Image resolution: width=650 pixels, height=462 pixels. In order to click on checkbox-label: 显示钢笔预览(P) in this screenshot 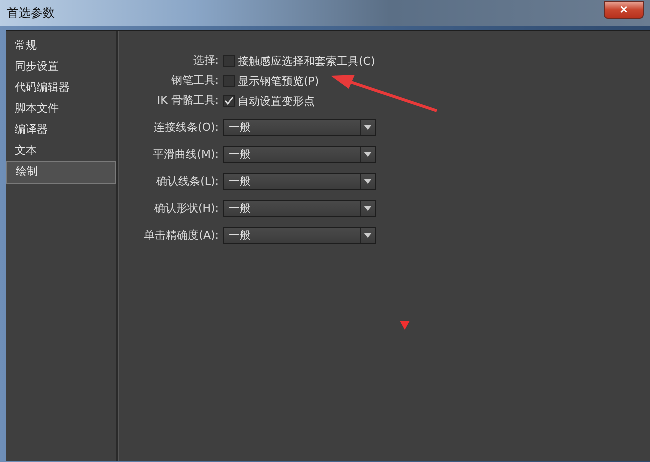, I will do `click(279, 81)`.